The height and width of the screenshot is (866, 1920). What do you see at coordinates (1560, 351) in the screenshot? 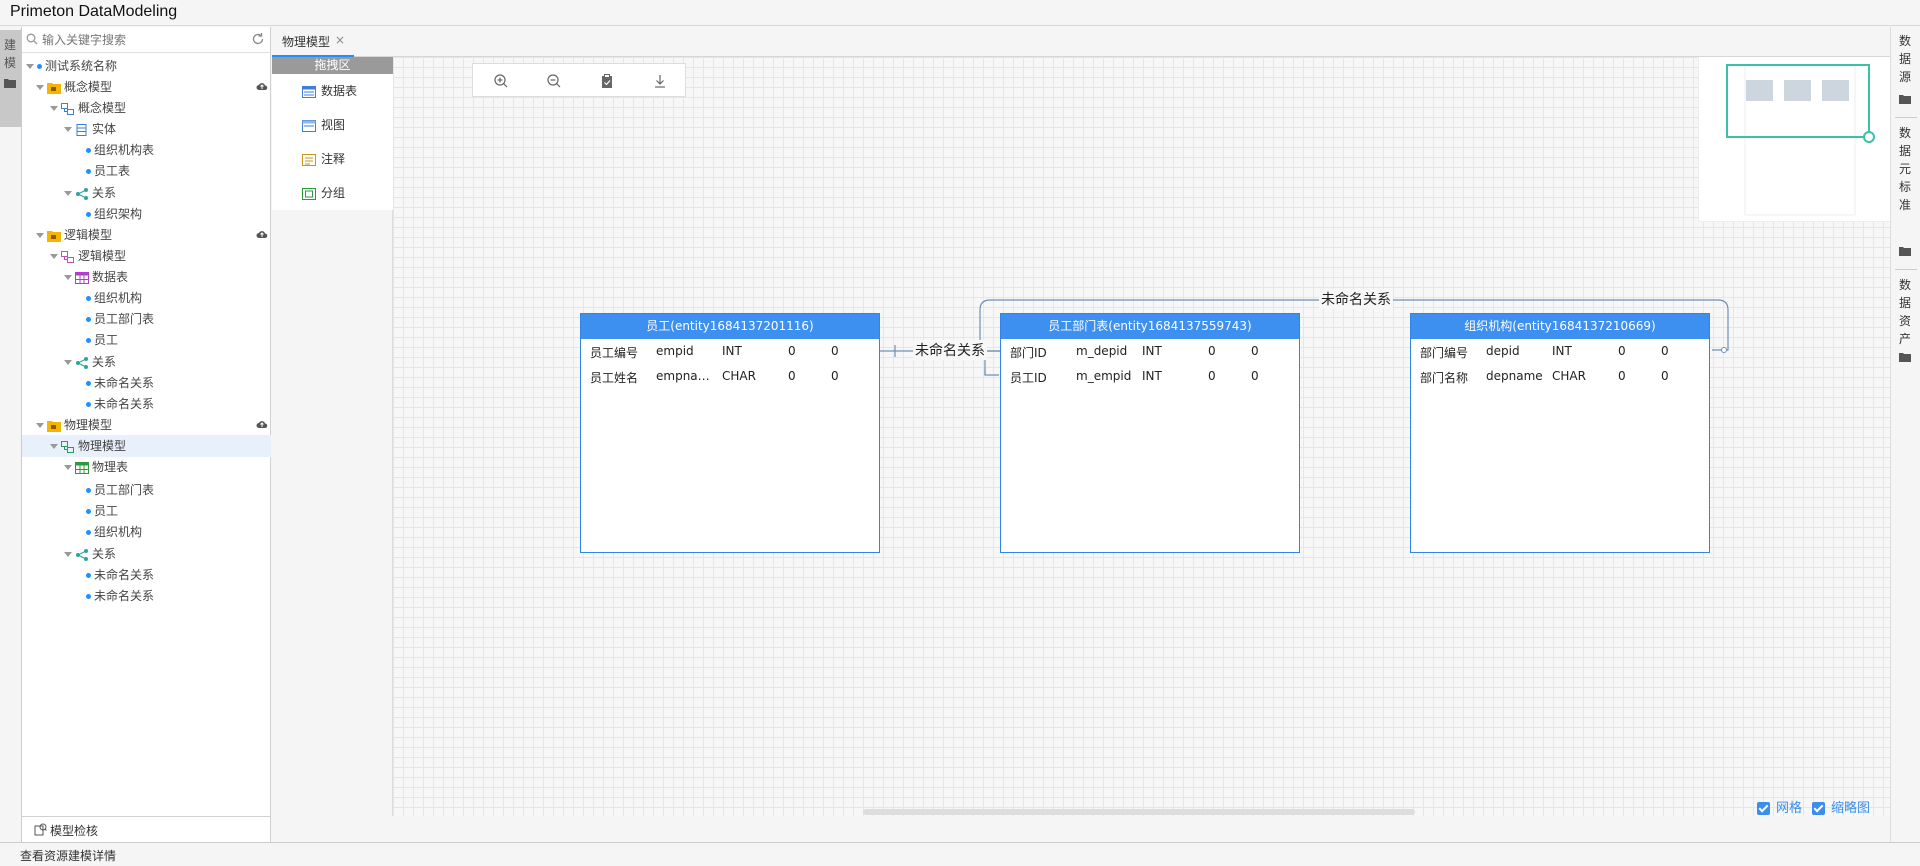
I see `entity-row: 部门编号 depid INT 0 0` at bounding box center [1560, 351].